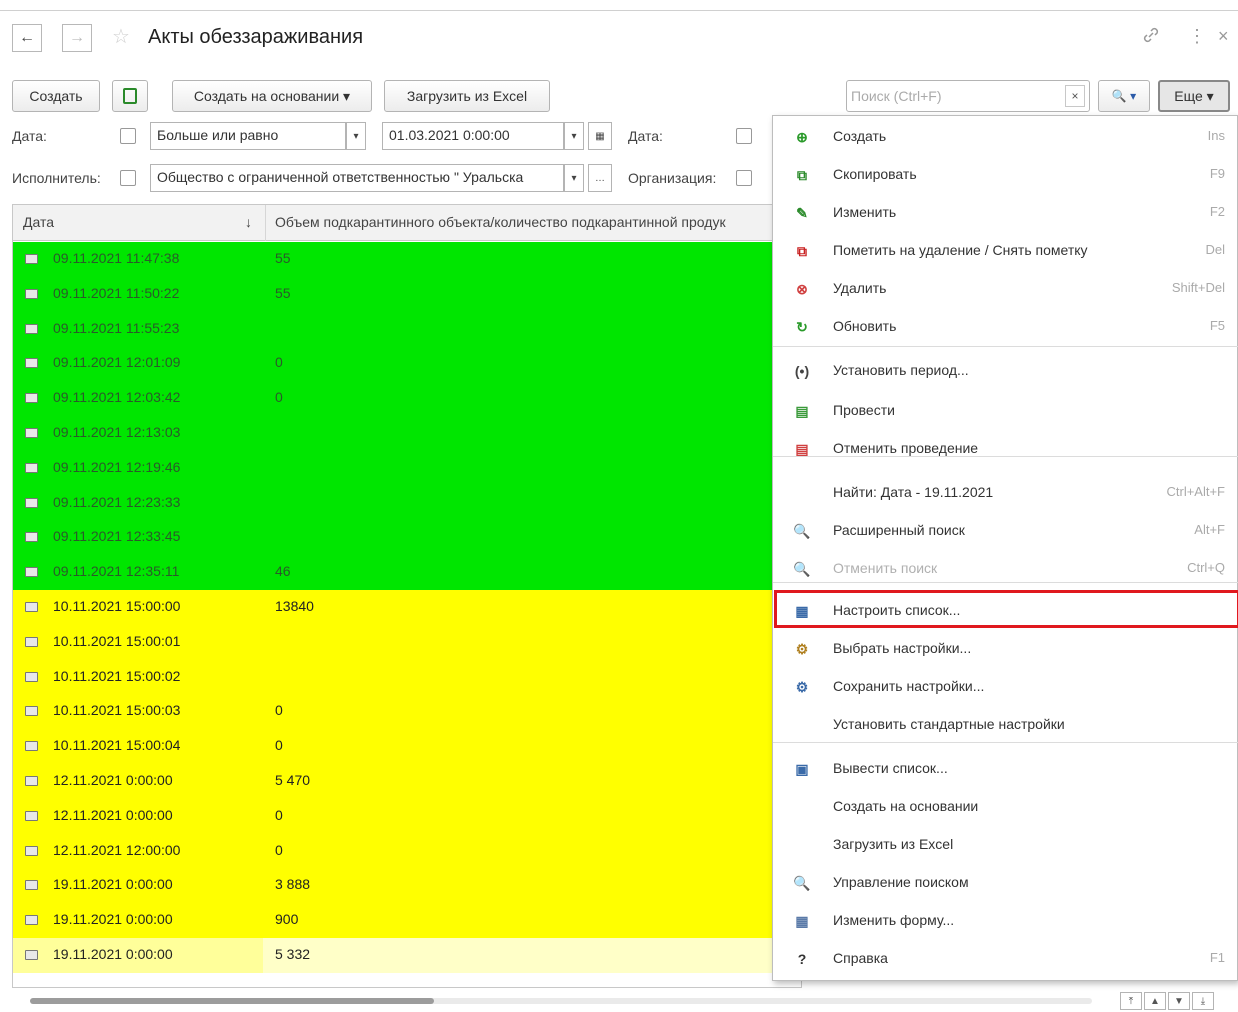 Image resolution: width=1238 pixels, height=1012 pixels. What do you see at coordinates (272, 96) in the screenshot?
I see `create-based-on-button: Создать на основании ▾` at bounding box center [272, 96].